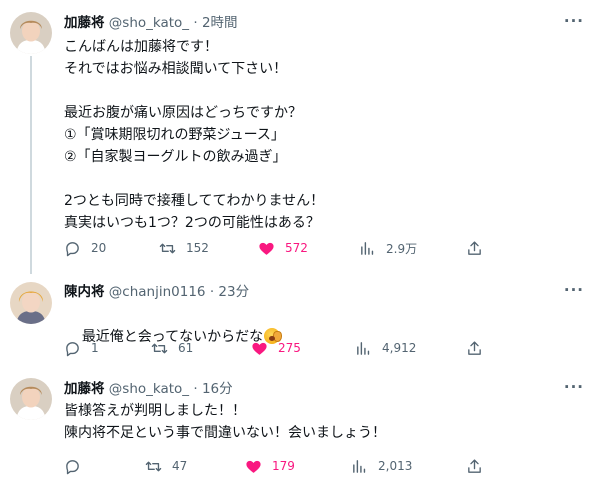 This screenshot has height=498, width=604. Describe the element at coordinates (225, 422) in the screenshot. I see `tweet-text: 皆様答えが判明しました！！ 陳内将不足という事で間違いない！会いましょう！` at that location.